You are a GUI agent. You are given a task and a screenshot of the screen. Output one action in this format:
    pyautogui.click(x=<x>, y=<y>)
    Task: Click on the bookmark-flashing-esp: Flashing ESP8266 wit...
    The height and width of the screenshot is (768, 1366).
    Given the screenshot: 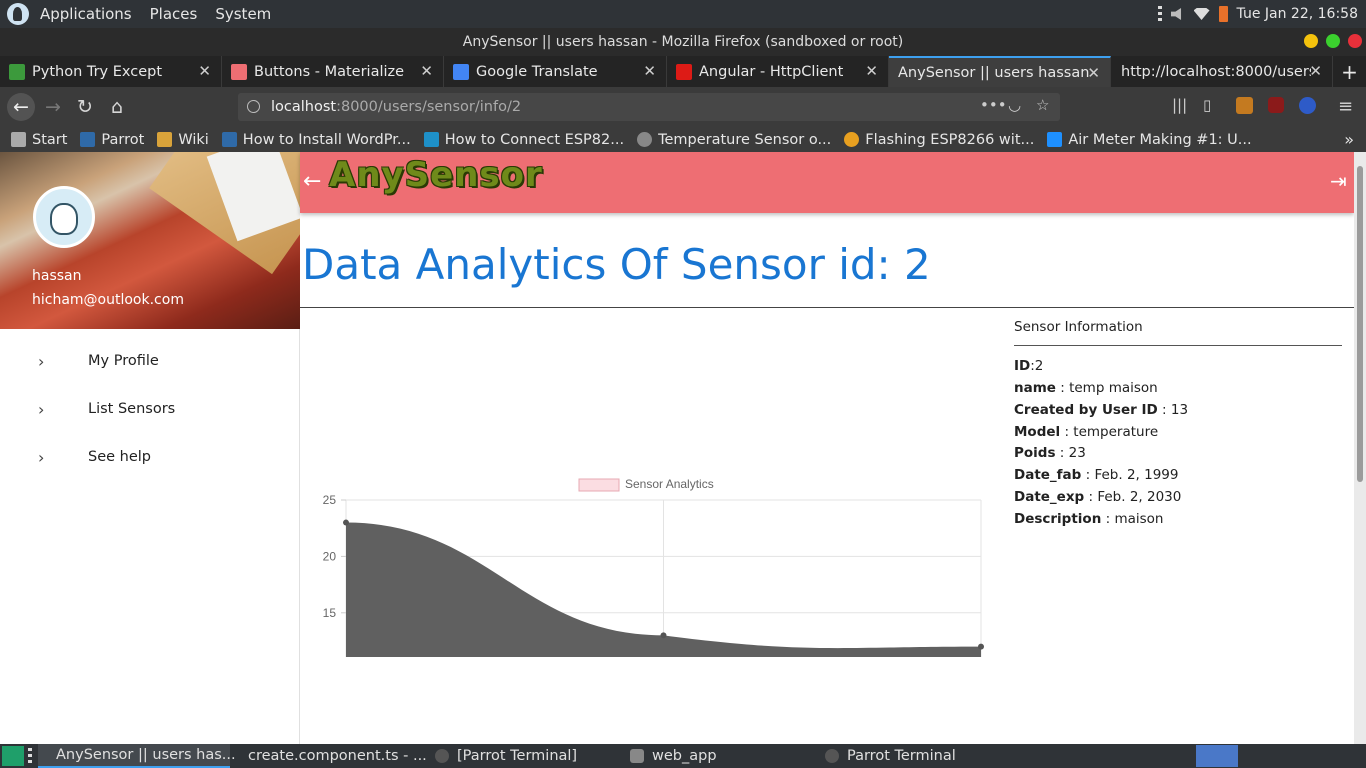 What is the action you would take?
    pyautogui.click(x=939, y=140)
    